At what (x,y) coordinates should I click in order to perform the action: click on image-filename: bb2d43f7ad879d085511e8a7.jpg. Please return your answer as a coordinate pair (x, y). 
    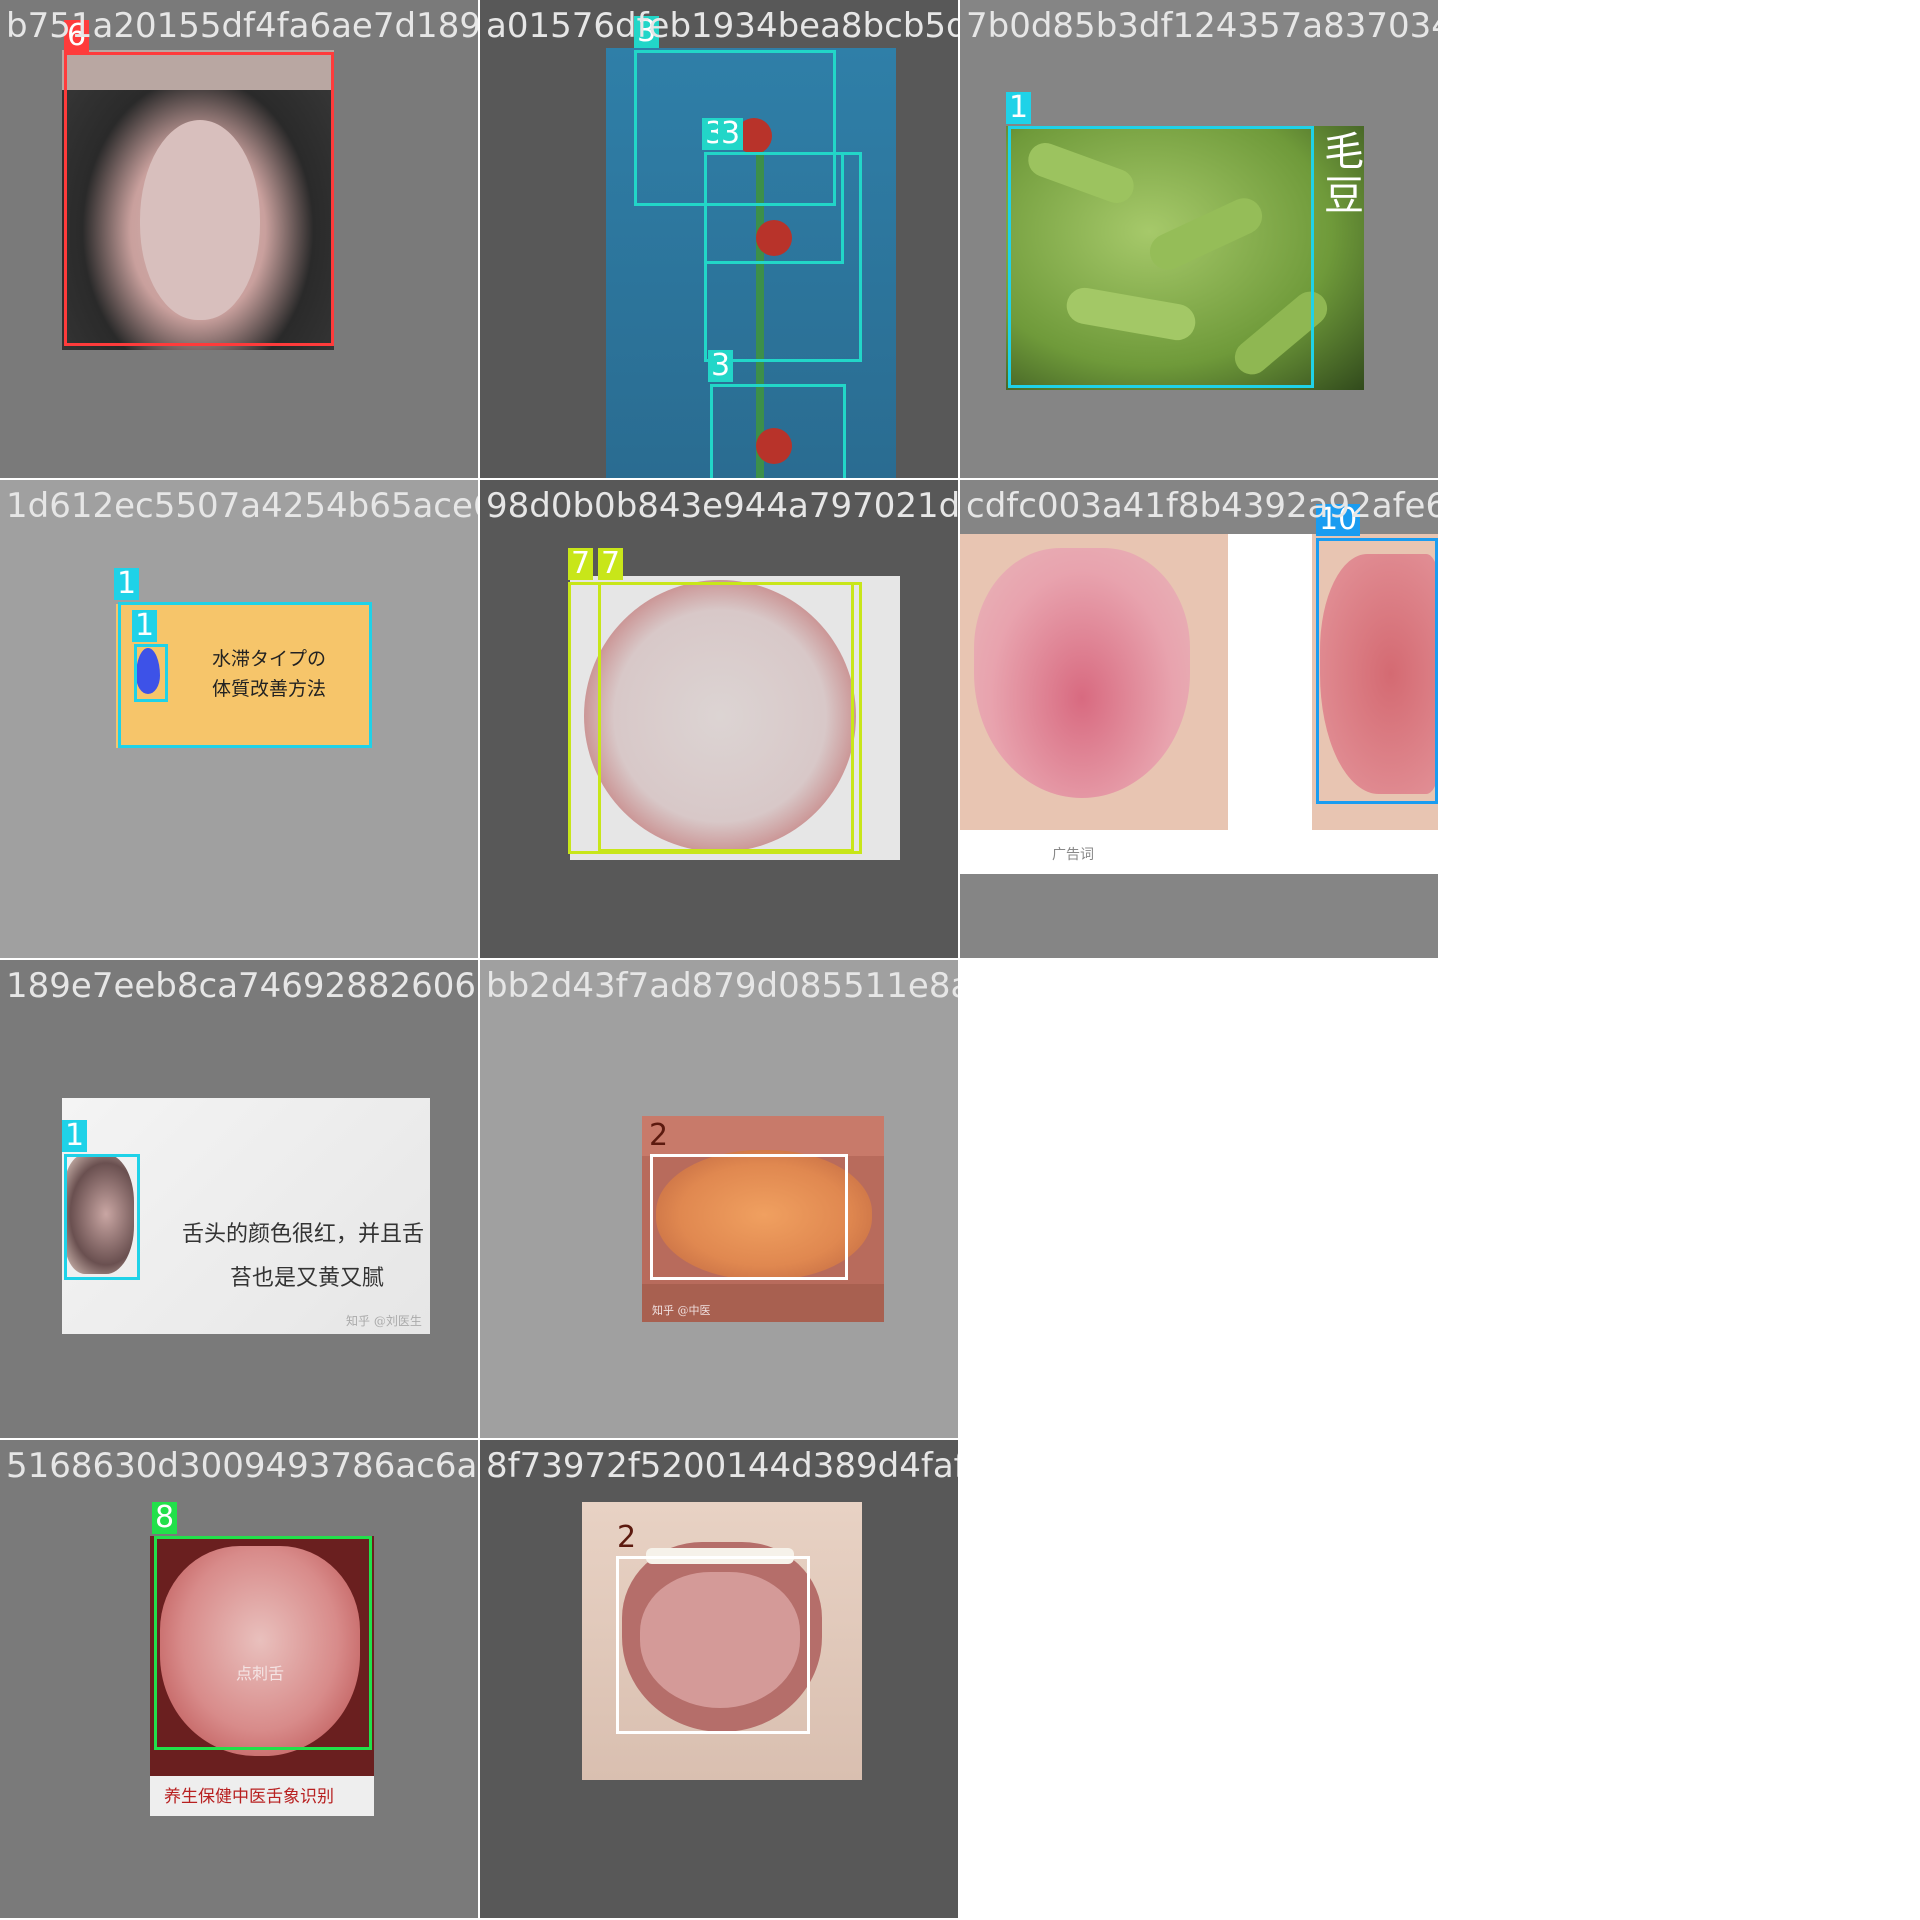
    Looking at the image, I should click on (722, 986).